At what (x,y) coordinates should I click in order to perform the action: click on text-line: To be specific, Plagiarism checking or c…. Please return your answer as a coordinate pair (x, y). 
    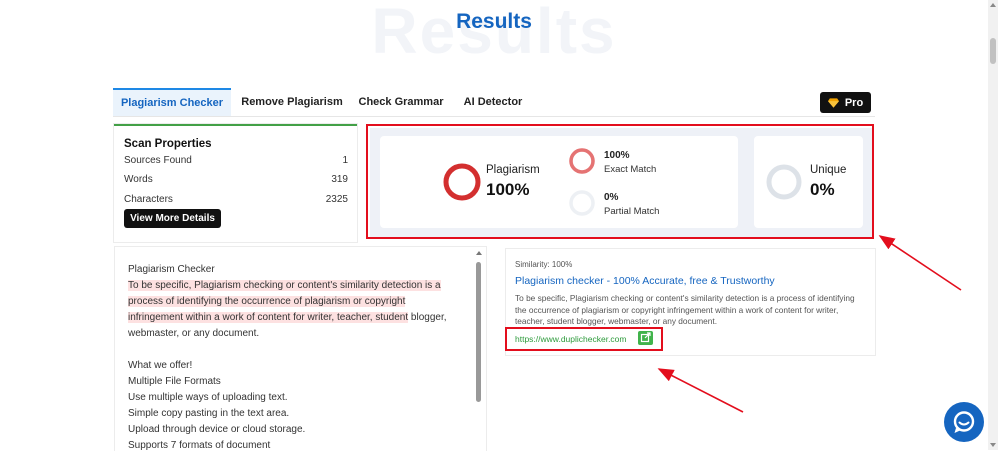
    Looking at the image, I should click on (284, 285).